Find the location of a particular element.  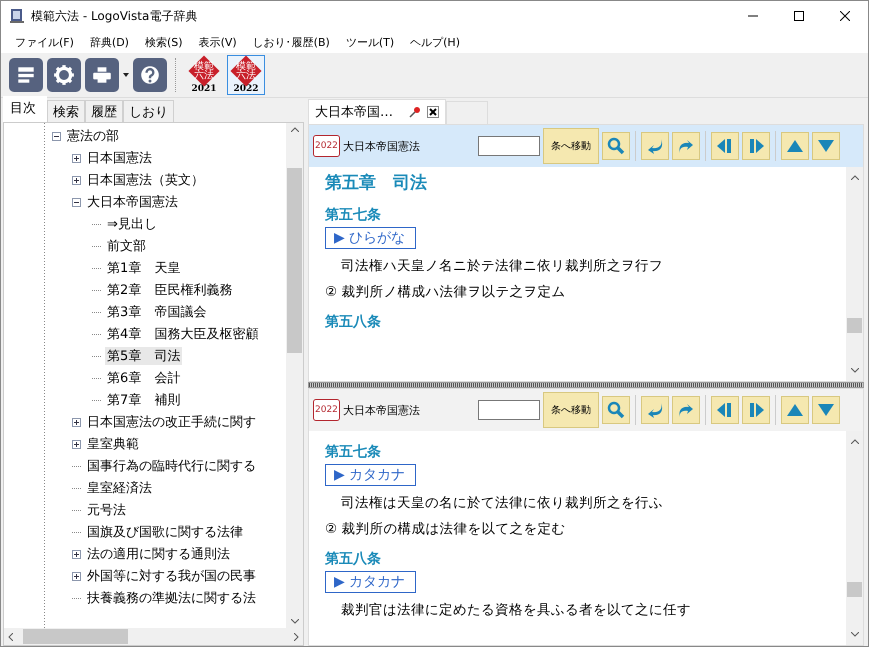

tree-item: 国旗及び国歌に関する法律 is located at coordinates (165, 532).